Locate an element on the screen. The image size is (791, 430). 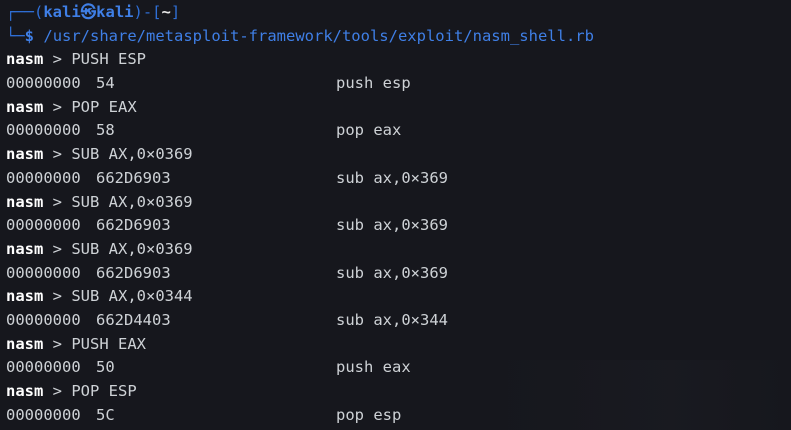
nasm-output-line: 00000000 54 push esp is located at coordinates (398, 84).